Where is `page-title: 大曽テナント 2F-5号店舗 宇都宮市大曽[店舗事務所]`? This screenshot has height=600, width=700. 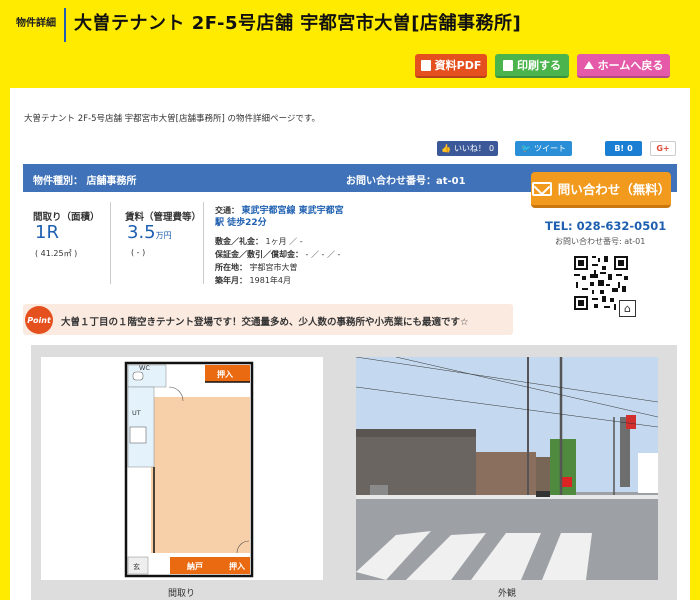 page-title: 大曽テナント 2F-5号店舗 宇都宮市大曽[店舗事務所] is located at coordinates (298, 23).